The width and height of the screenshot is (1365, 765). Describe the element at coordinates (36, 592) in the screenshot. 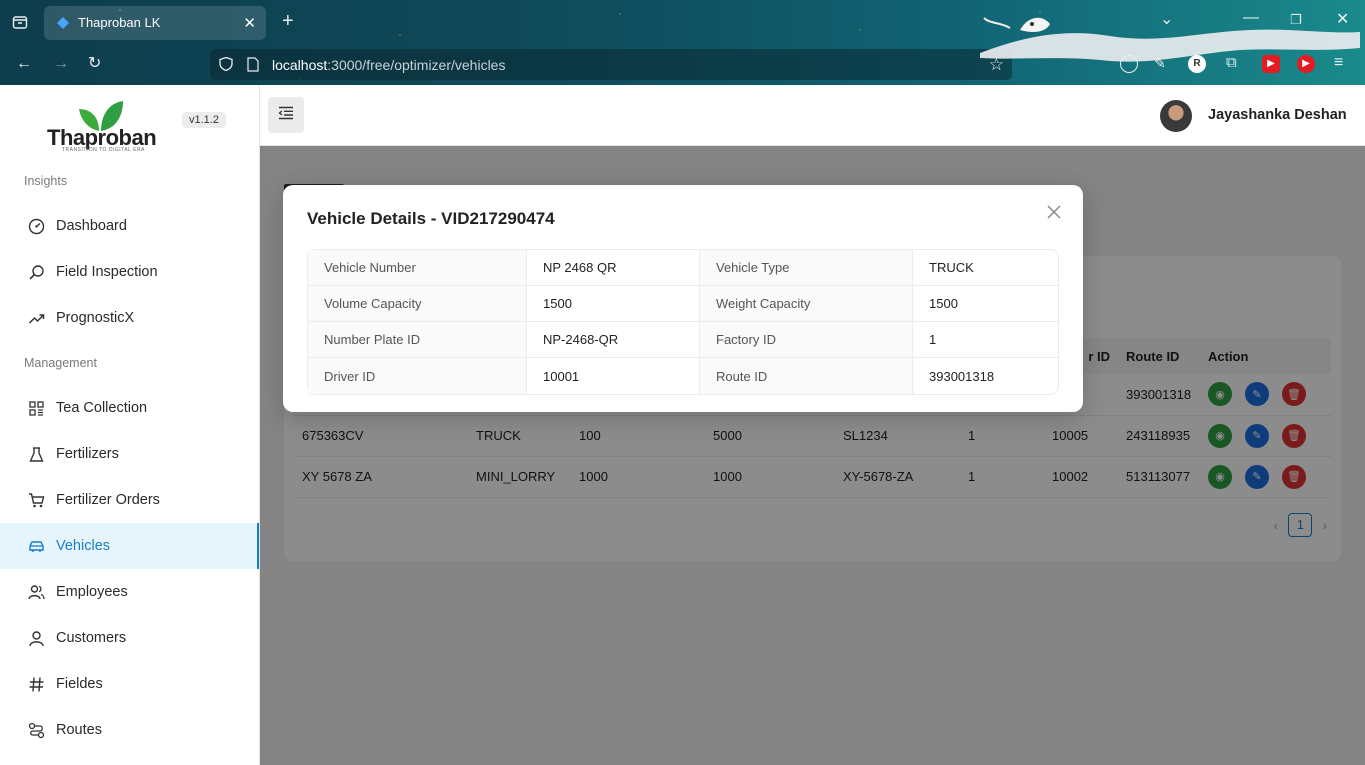

I see `team-icon` at that location.